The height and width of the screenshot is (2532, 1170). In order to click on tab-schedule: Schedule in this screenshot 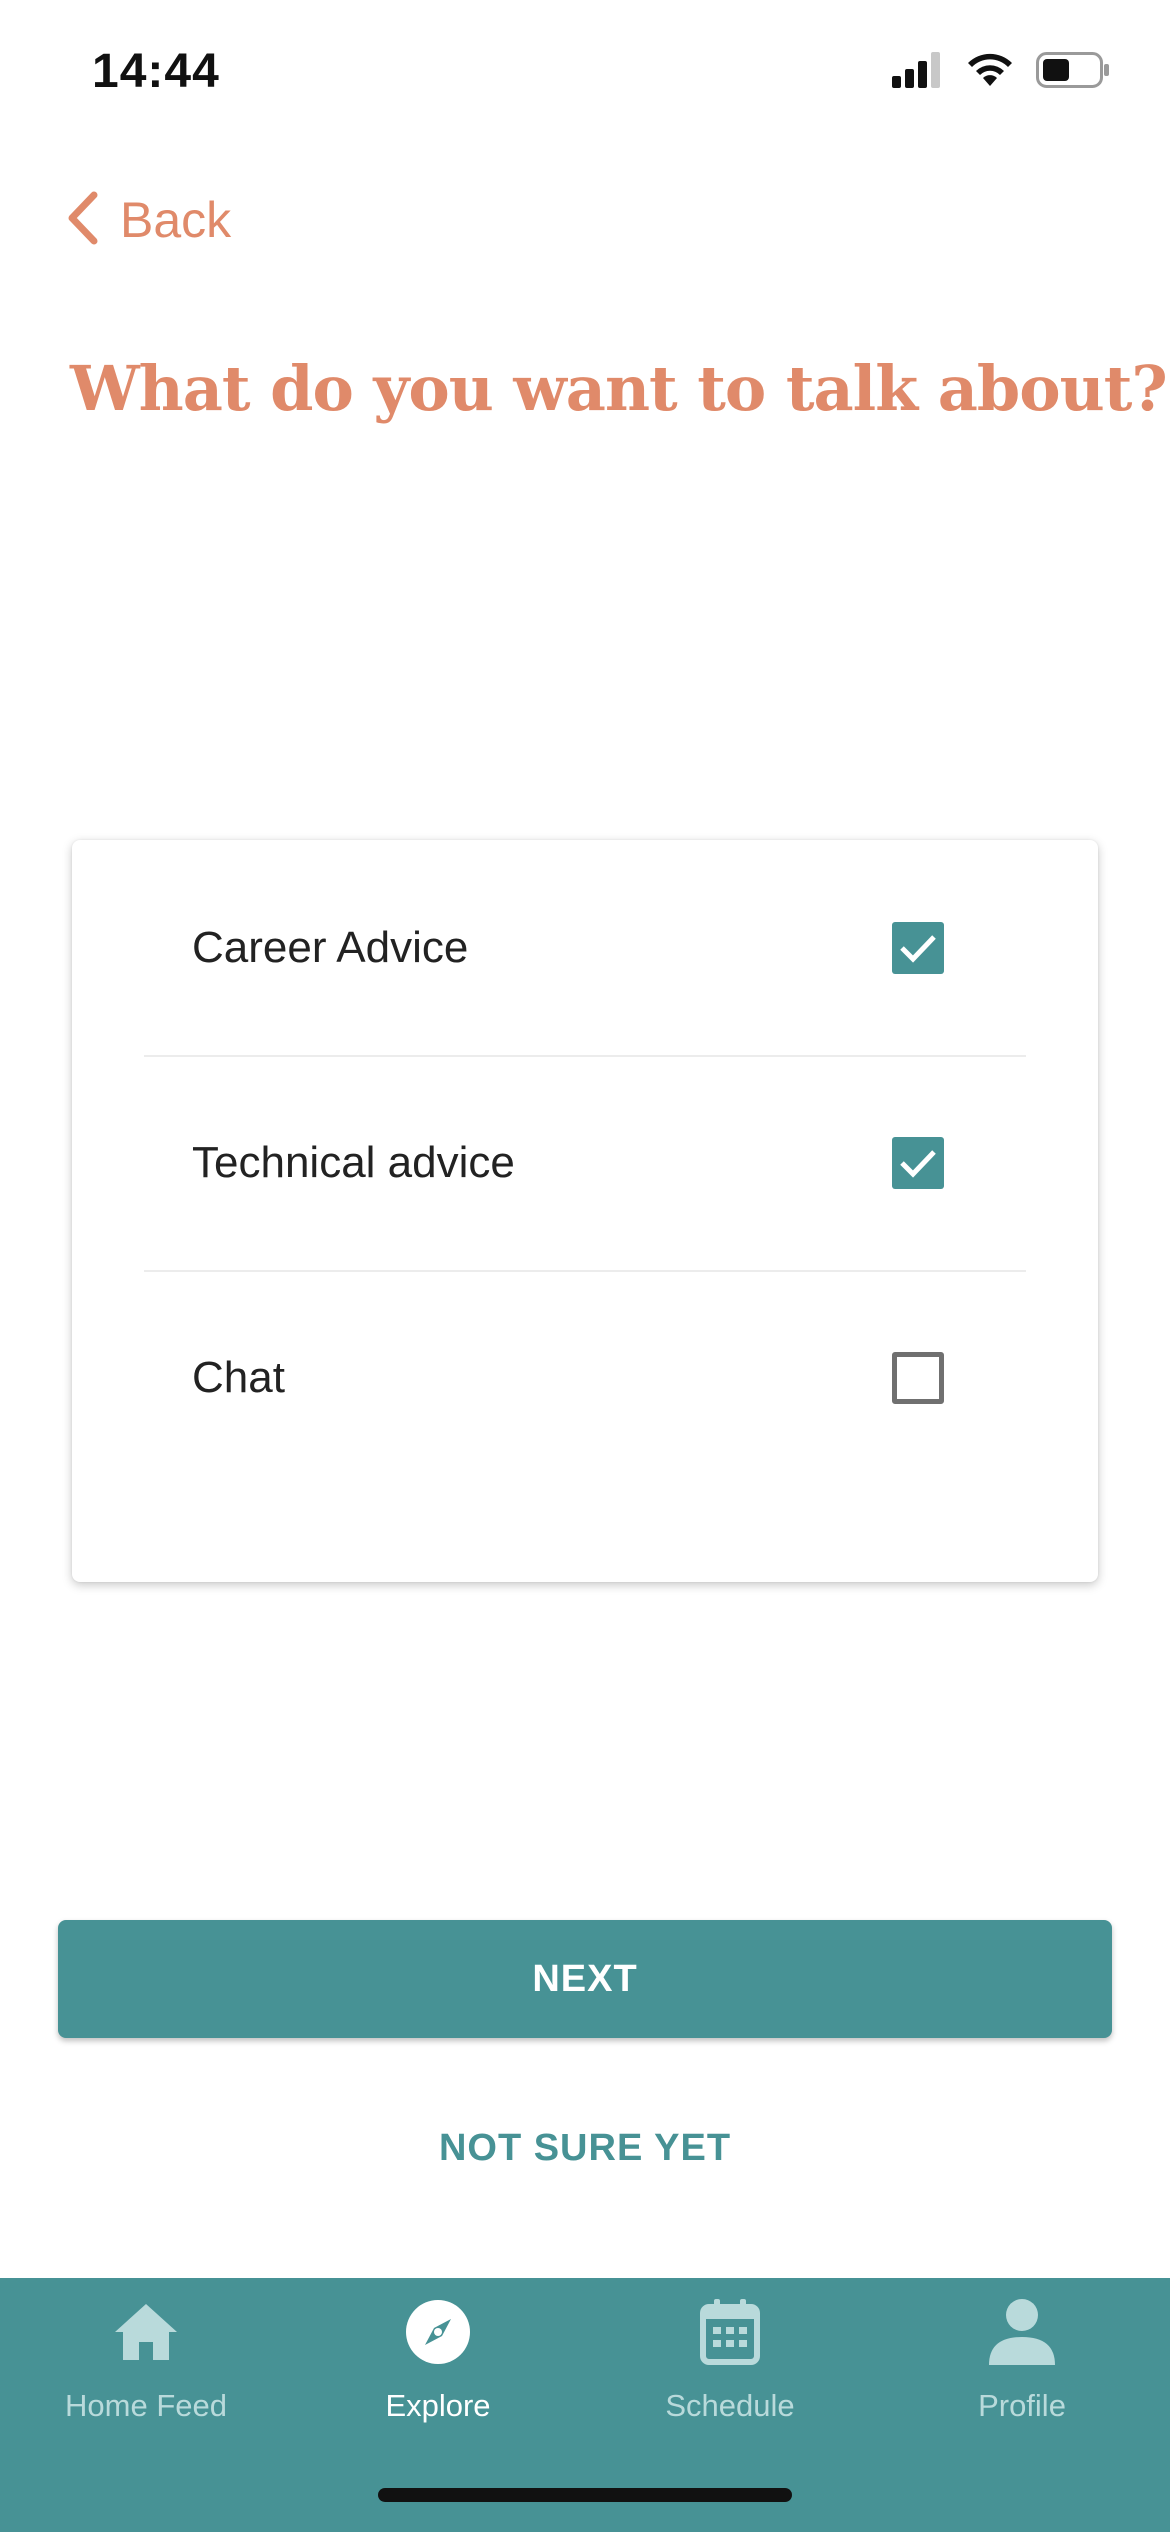, I will do `click(730, 2358)`.